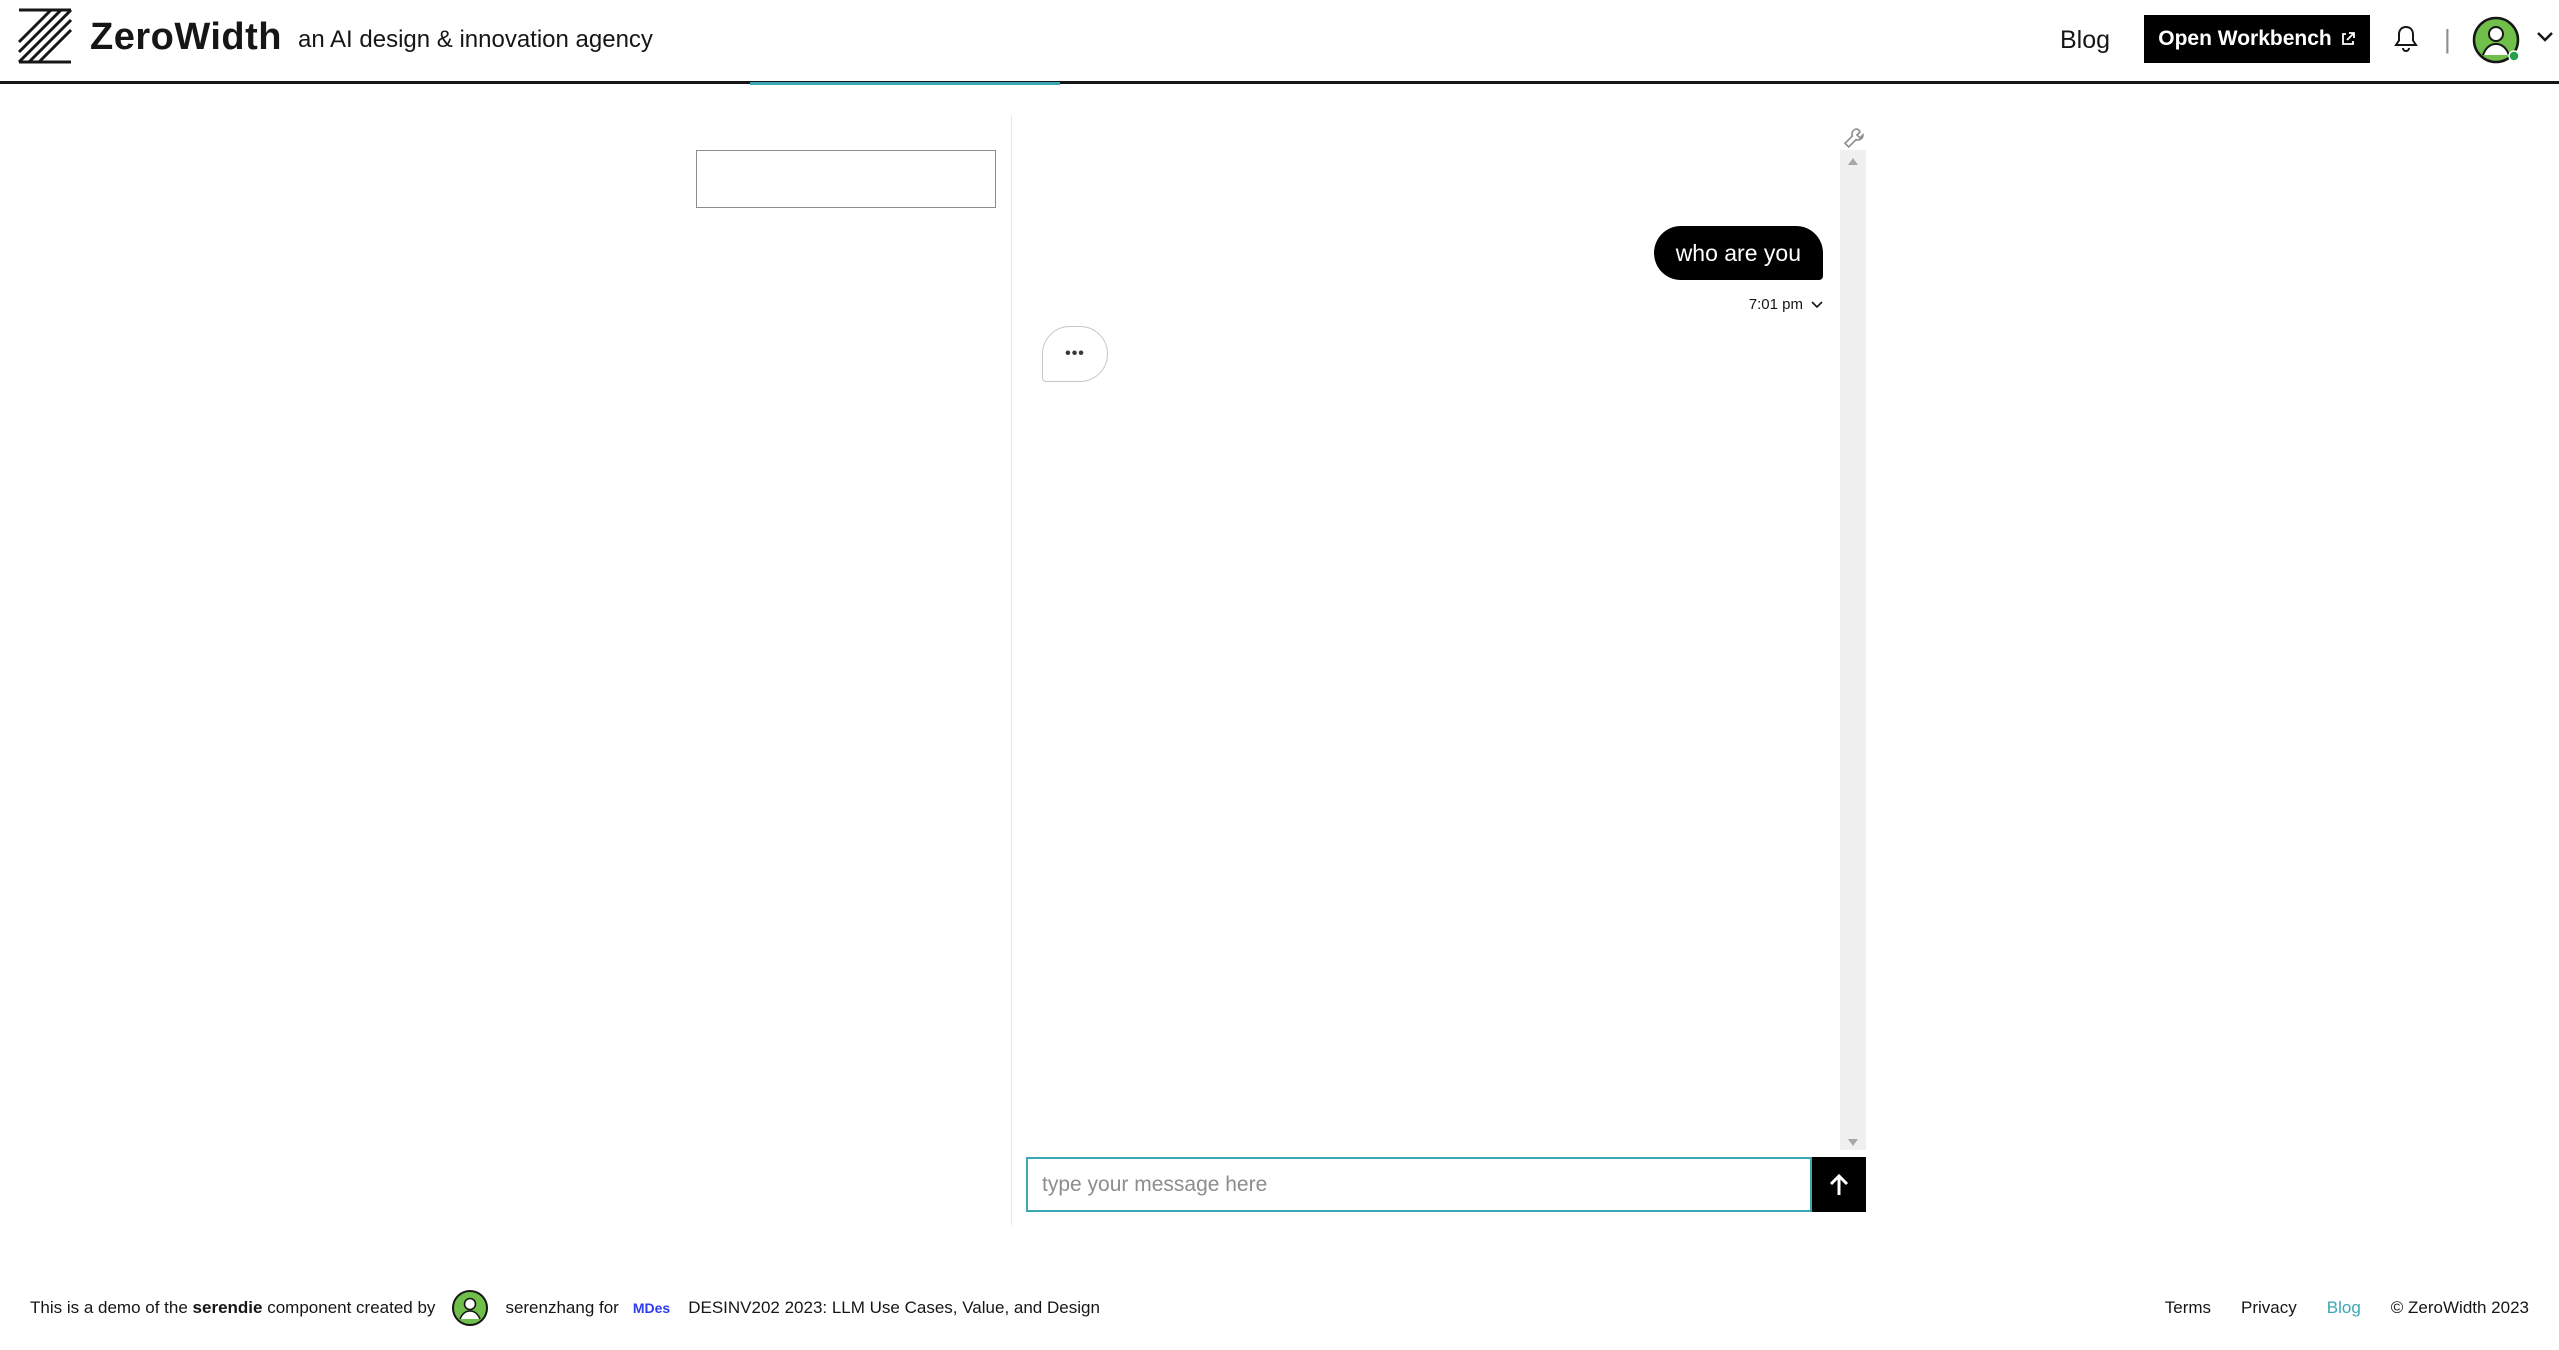 The height and width of the screenshot is (1350, 2559). What do you see at coordinates (2459, 1307) in the screenshot?
I see `copyright: © ZeroWidth 2023` at bounding box center [2459, 1307].